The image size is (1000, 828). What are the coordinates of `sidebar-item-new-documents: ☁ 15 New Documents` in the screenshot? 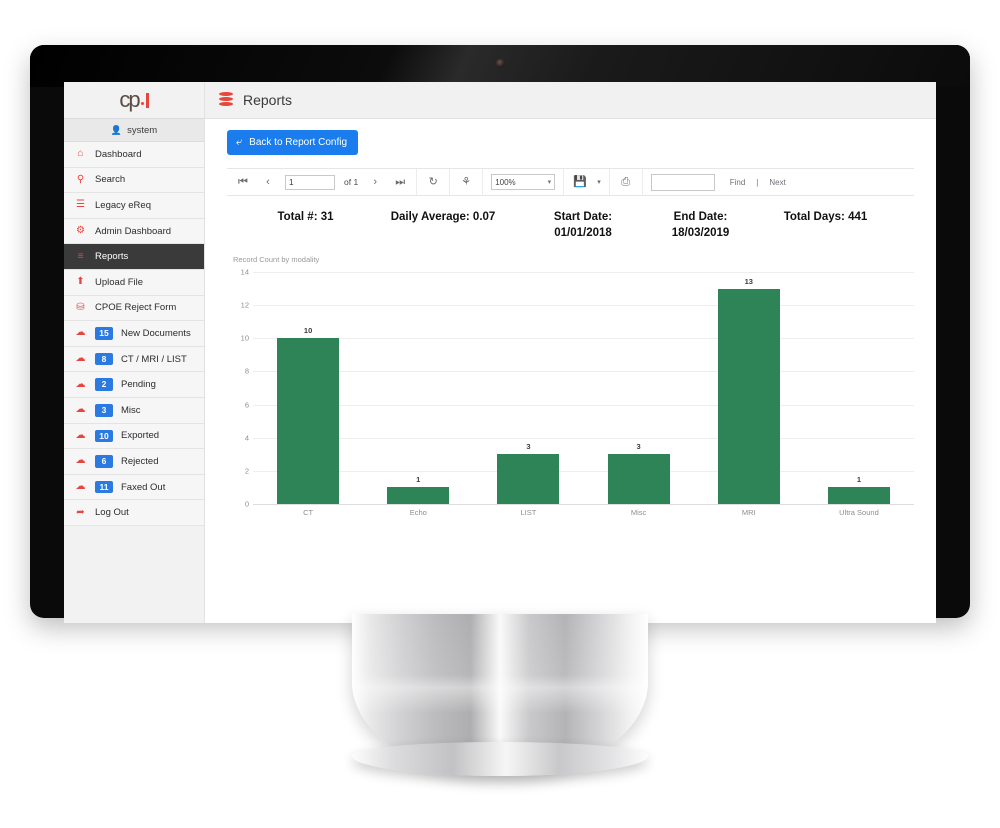 It's located at (134, 334).